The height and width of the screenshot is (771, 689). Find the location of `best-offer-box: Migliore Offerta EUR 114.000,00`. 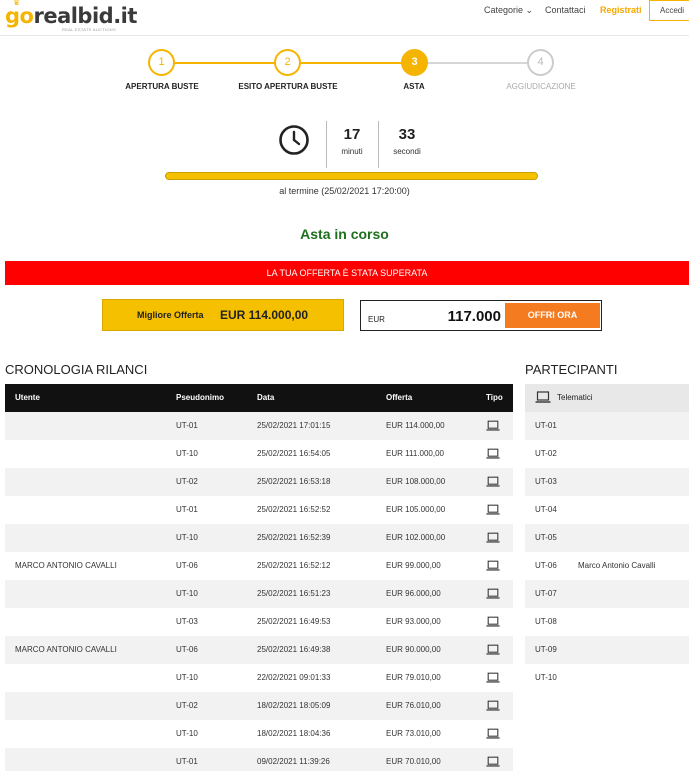

best-offer-box: Migliore Offerta EUR 114.000,00 is located at coordinates (223, 315).